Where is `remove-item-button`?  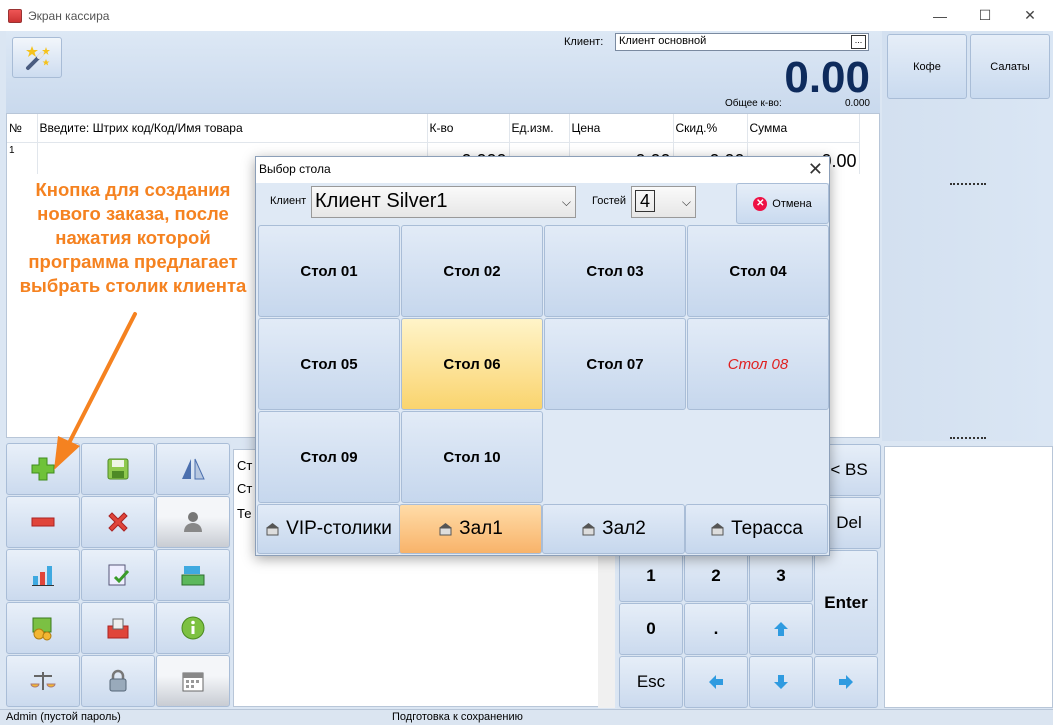 remove-item-button is located at coordinates (43, 522).